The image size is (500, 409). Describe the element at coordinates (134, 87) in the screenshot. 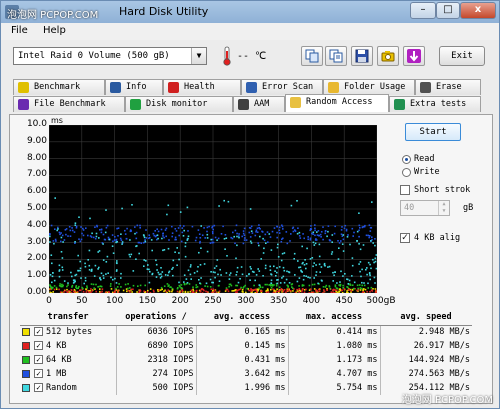

I see `tab-info: Info` at that location.